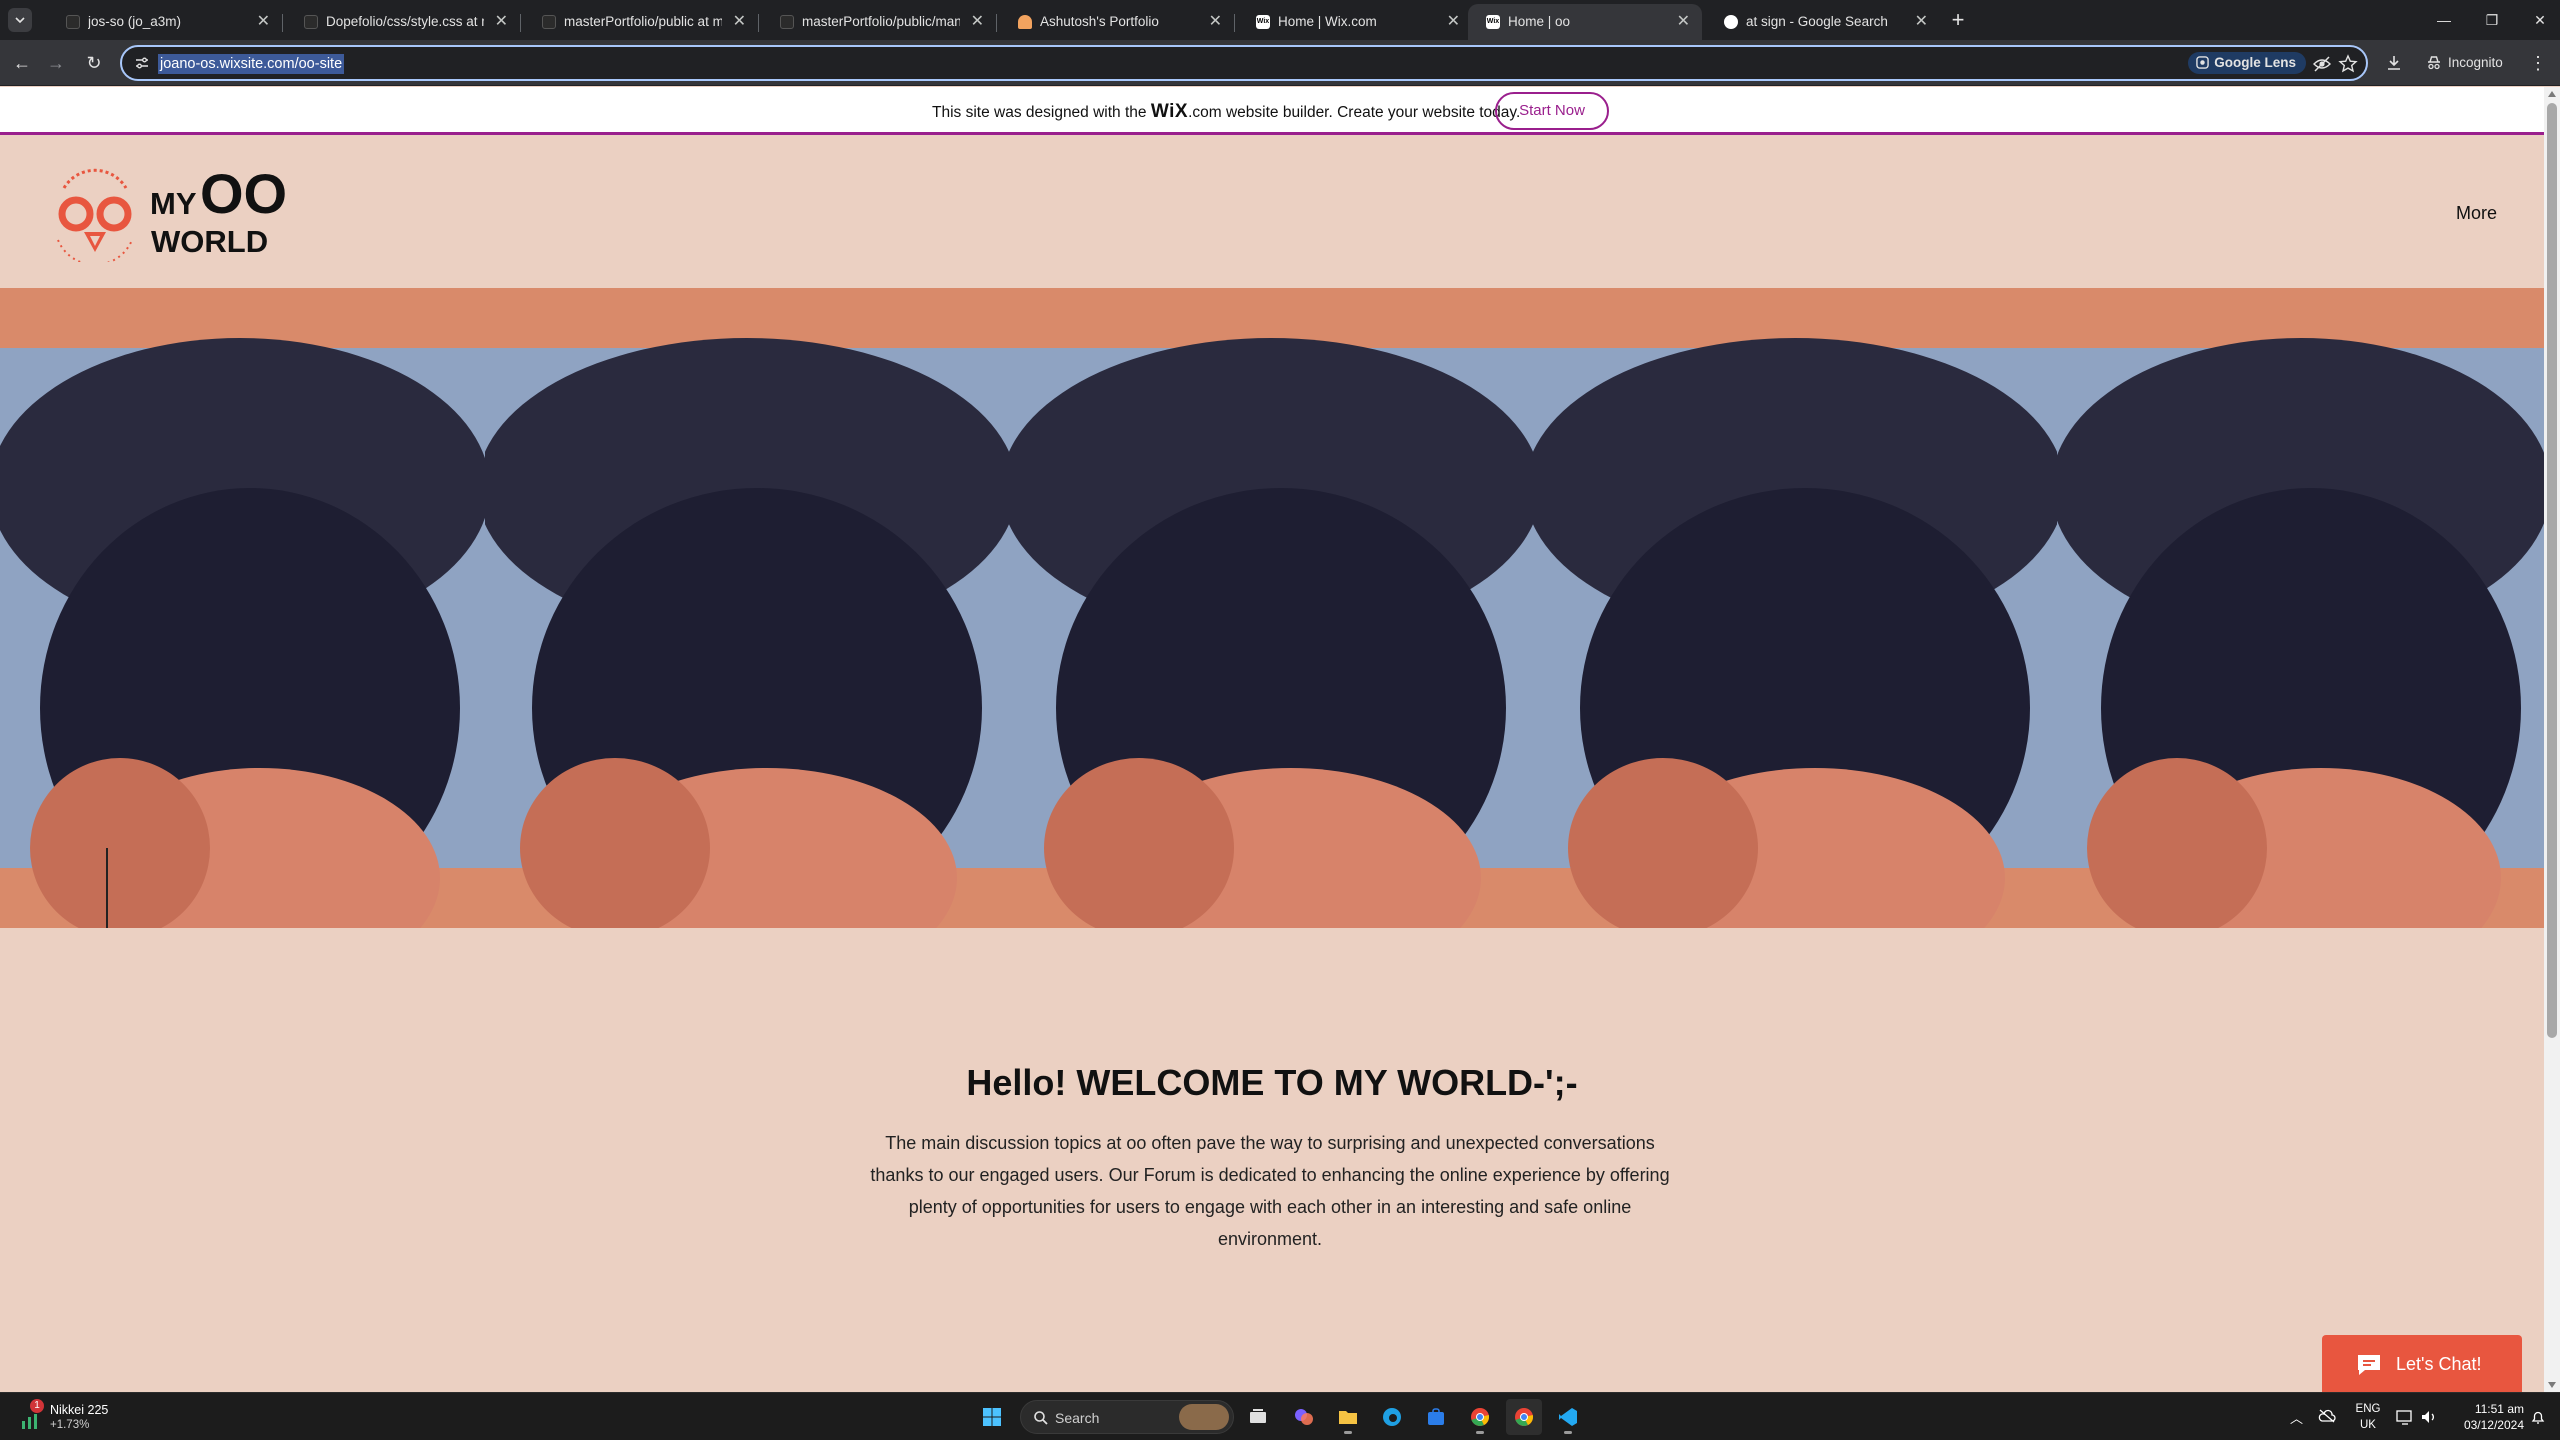 The height and width of the screenshot is (1440, 2560). Describe the element at coordinates (1041, 112) in the screenshot. I see `wix-text-before: This site was designed with the` at that location.